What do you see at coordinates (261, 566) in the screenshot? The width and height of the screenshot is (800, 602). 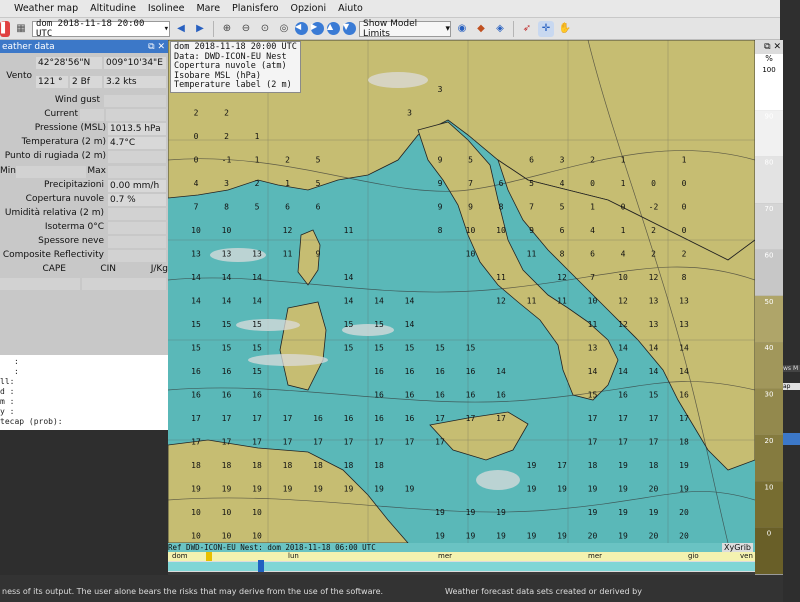 I see `timeline-handle` at bounding box center [261, 566].